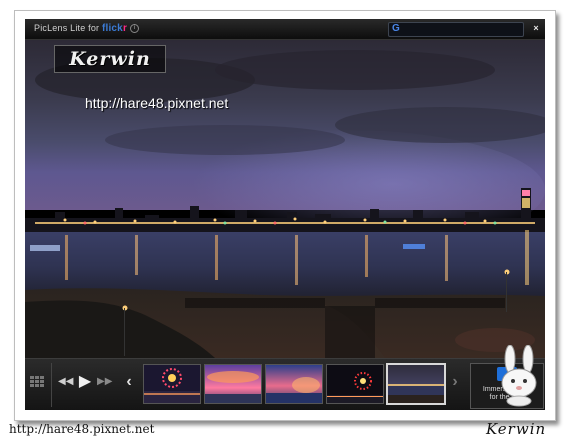  I want to click on filmstrip-bar: ◀◀ ▶ ▶▶ ‹ › Immersive for the web, so click(285, 384).